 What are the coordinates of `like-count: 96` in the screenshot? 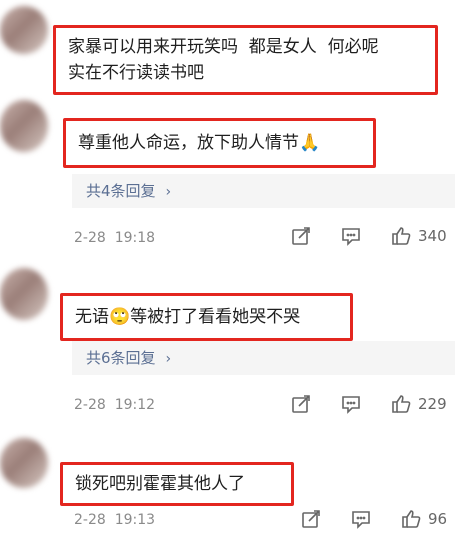 It's located at (438, 519).